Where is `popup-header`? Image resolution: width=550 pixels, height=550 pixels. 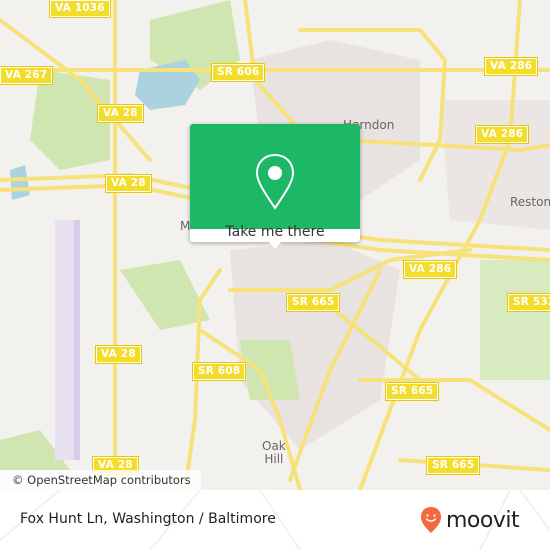 popup-header is located at coordinates (275, 176).